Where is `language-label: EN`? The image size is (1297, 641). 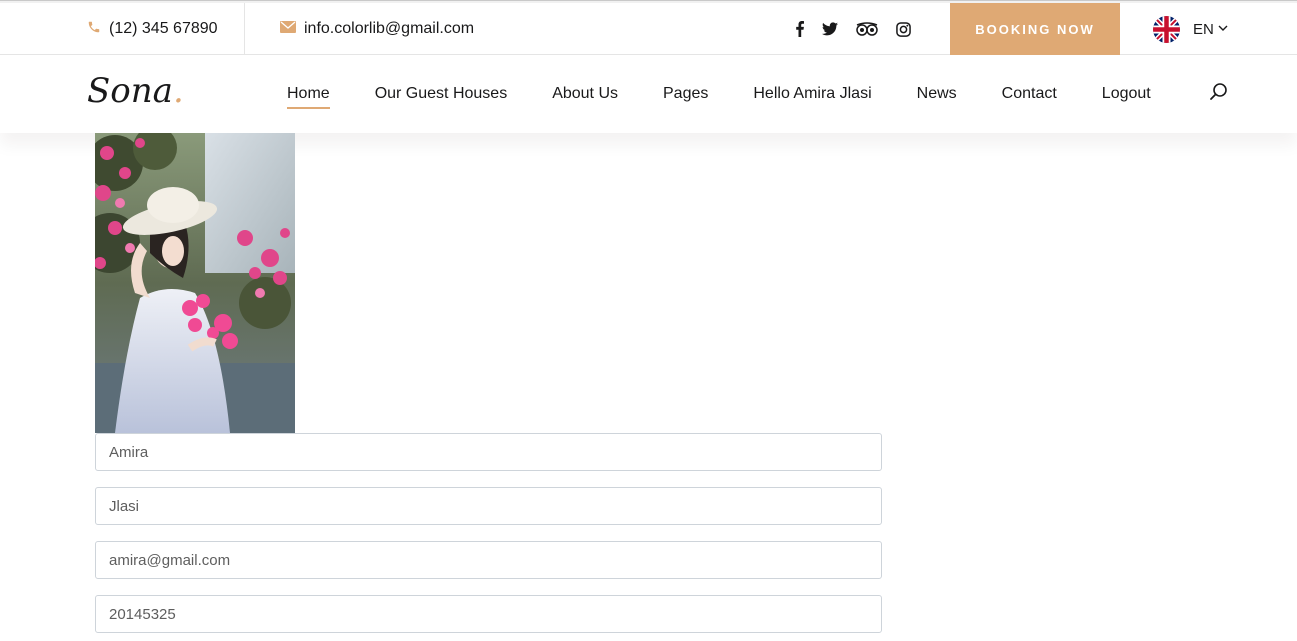 language-label: EN is located at coordinates (1203, 29).